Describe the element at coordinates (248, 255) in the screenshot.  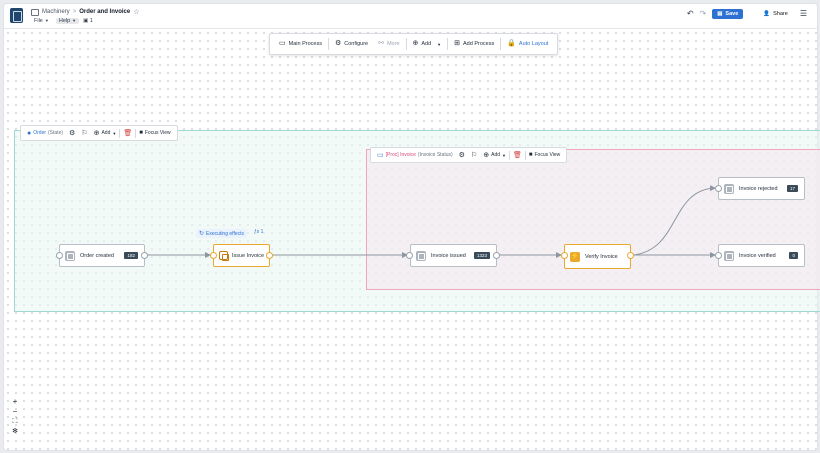
I see `node-issue-invoice-label: Issue Invoice` at that location.